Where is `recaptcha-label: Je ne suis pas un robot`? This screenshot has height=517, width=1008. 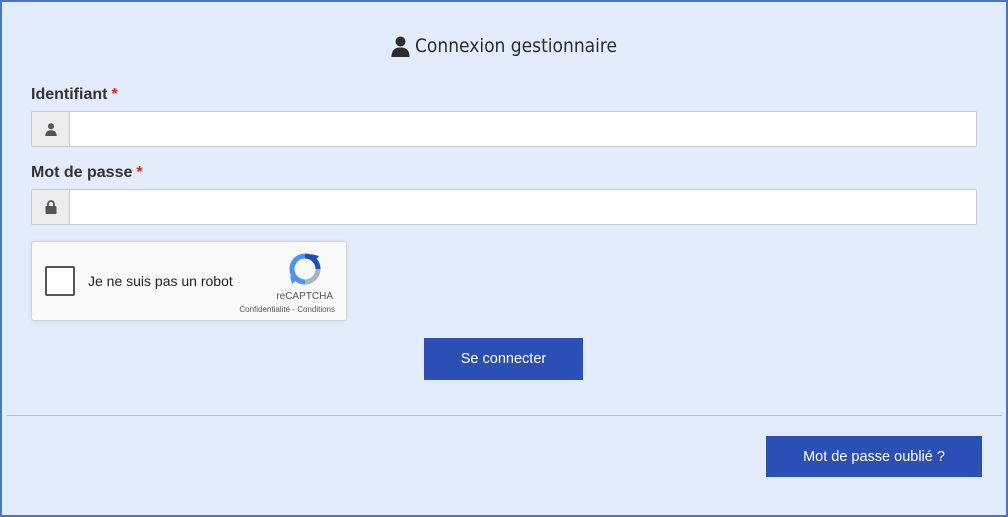 recaptcha-label: Je ne suis pas un robot is located at coordinates (160, 281).